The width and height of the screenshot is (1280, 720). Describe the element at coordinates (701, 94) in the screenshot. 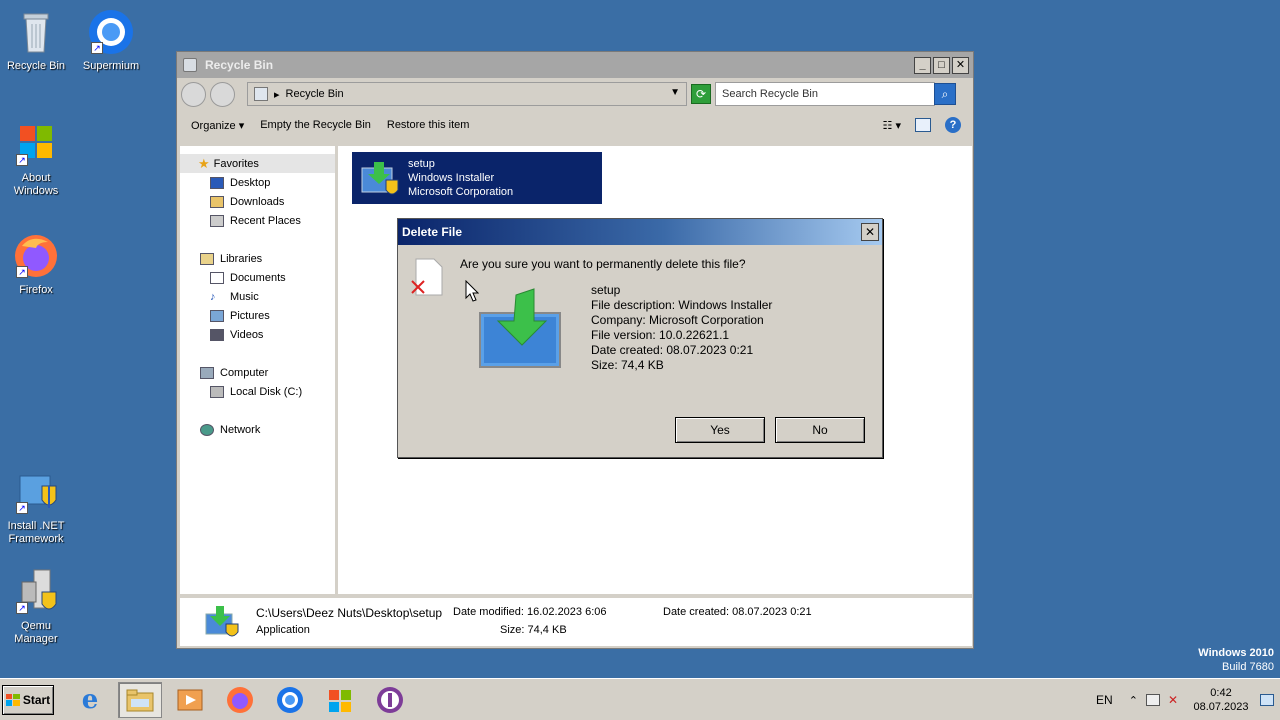

I see `refresh-button: ⟳` at that location.